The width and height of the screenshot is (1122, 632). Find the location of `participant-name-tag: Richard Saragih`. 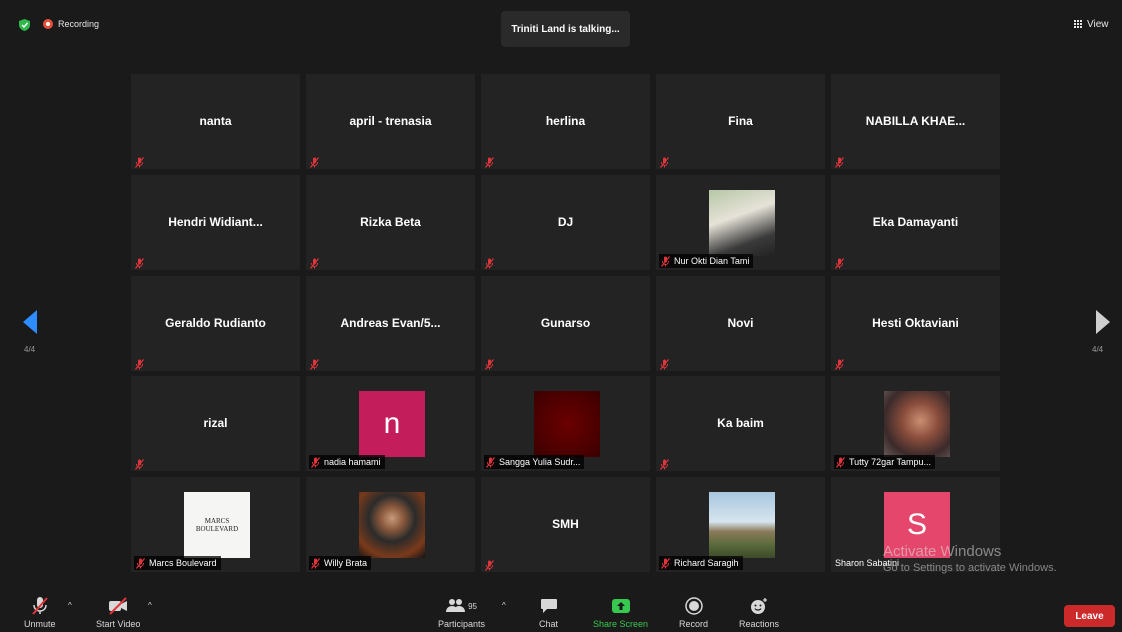

participant-name-tag: Richard Saragih is located at coordinates (701, 563).